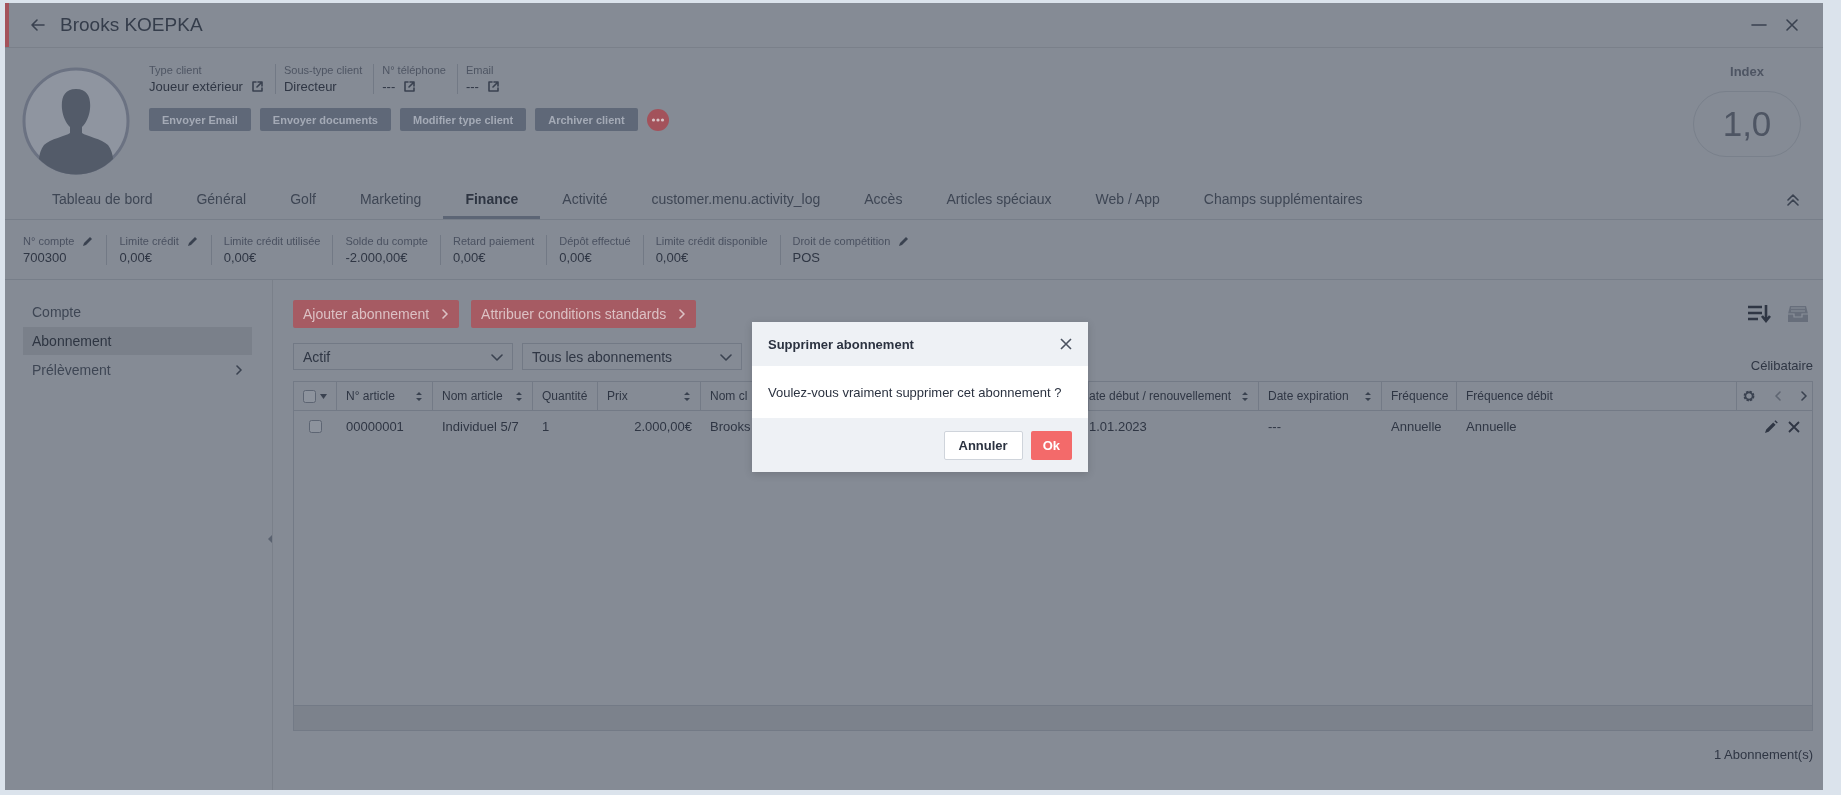  What do you see at coordinates (1274, 427) in the screenshot?
I see `table-cell-text: ---` at bounding box center [1274, 427].